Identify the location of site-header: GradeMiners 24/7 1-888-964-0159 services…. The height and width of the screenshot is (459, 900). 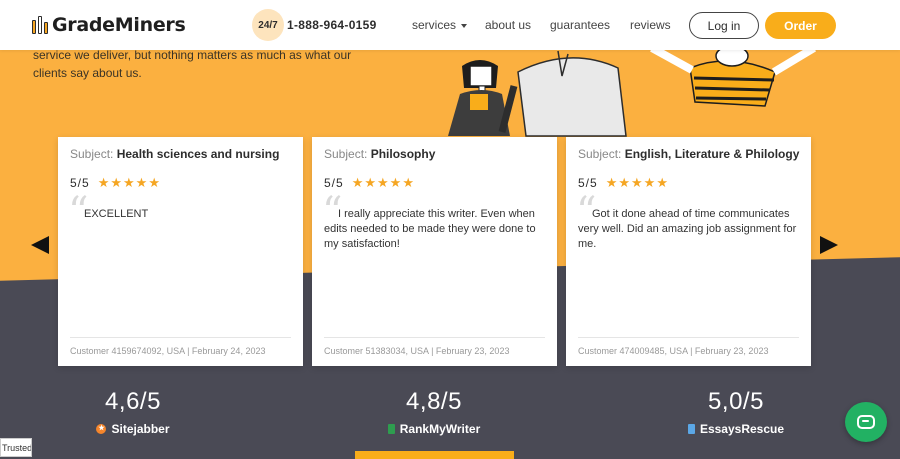
(450, 25).